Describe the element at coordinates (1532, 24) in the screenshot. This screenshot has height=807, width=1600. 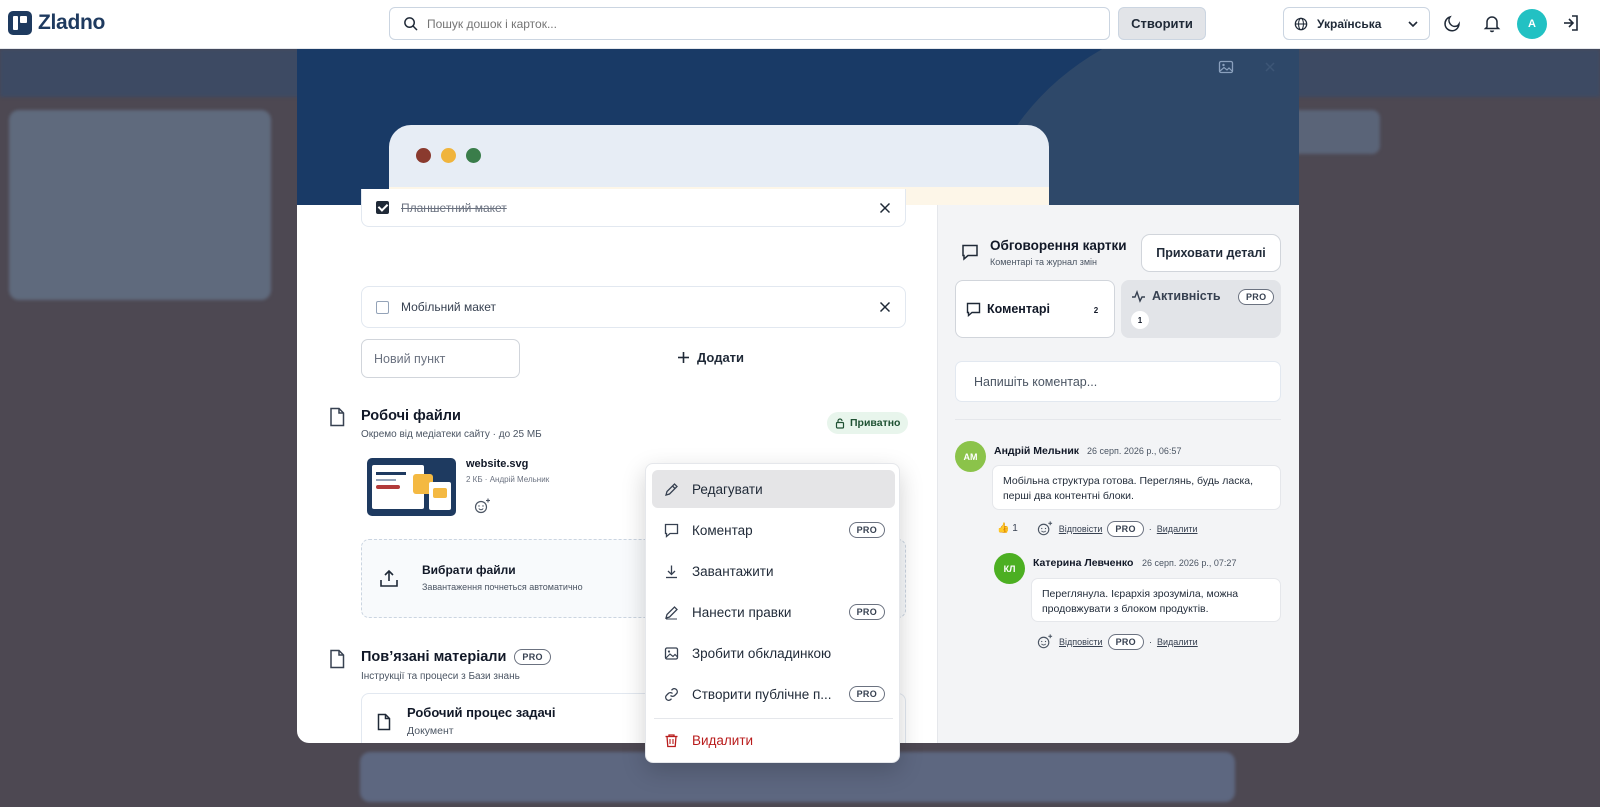
I see `user-avatar: A` at that location.